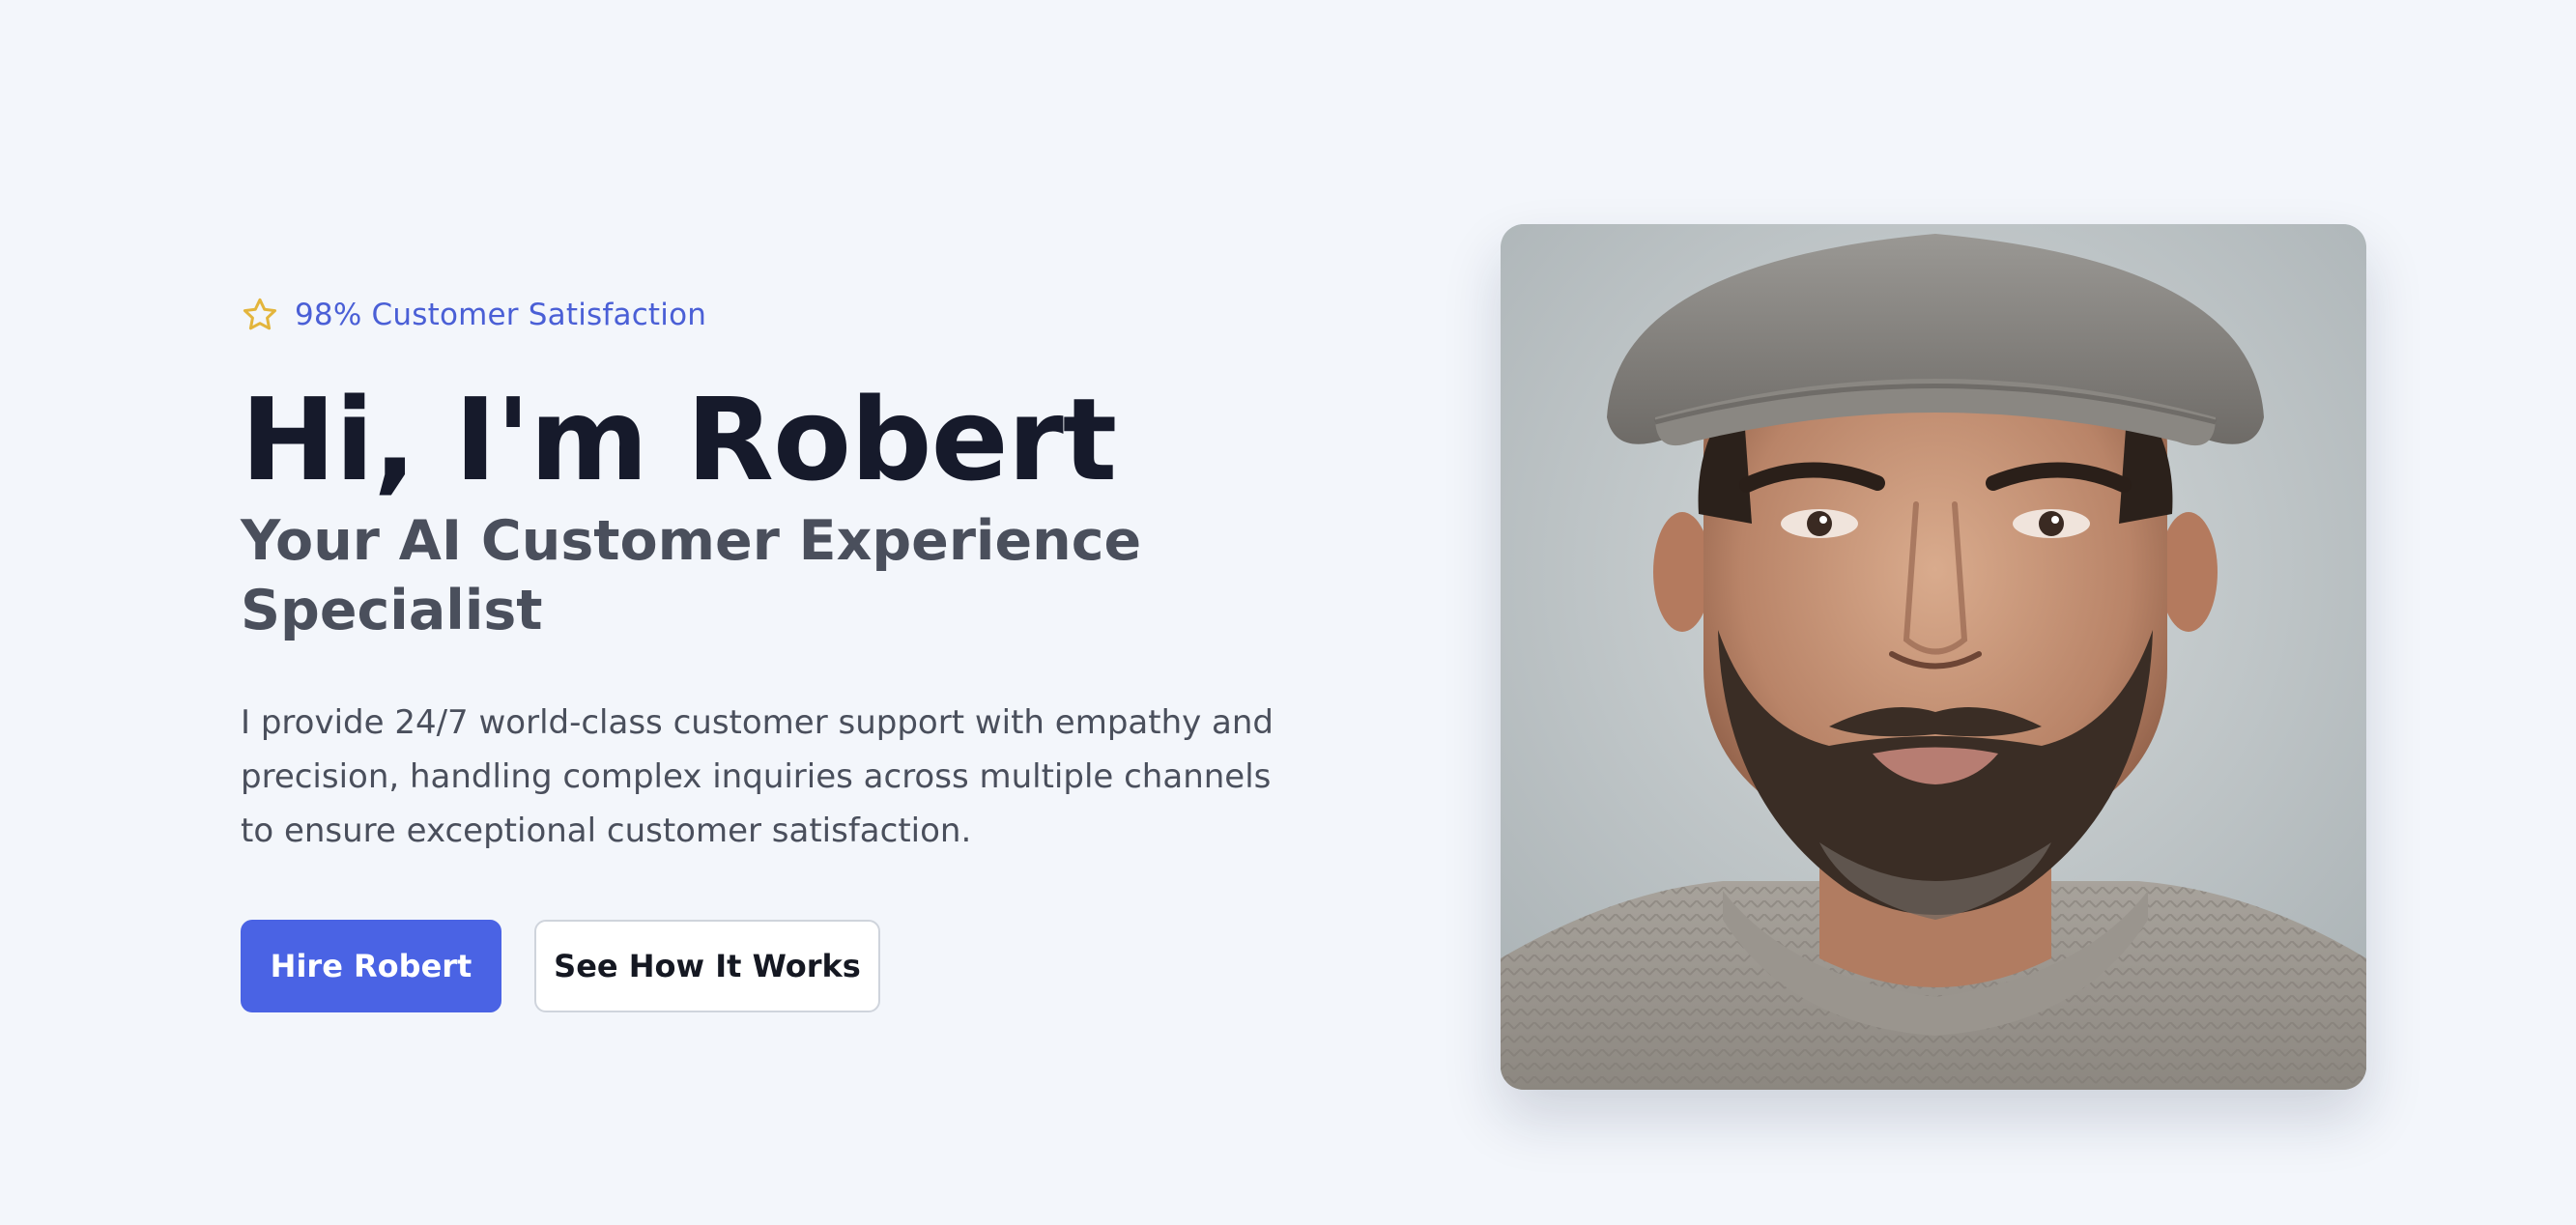 The image size is (2576, 1225). I want to click on hire-robert-button: Hire Robert, so click(371, 966).